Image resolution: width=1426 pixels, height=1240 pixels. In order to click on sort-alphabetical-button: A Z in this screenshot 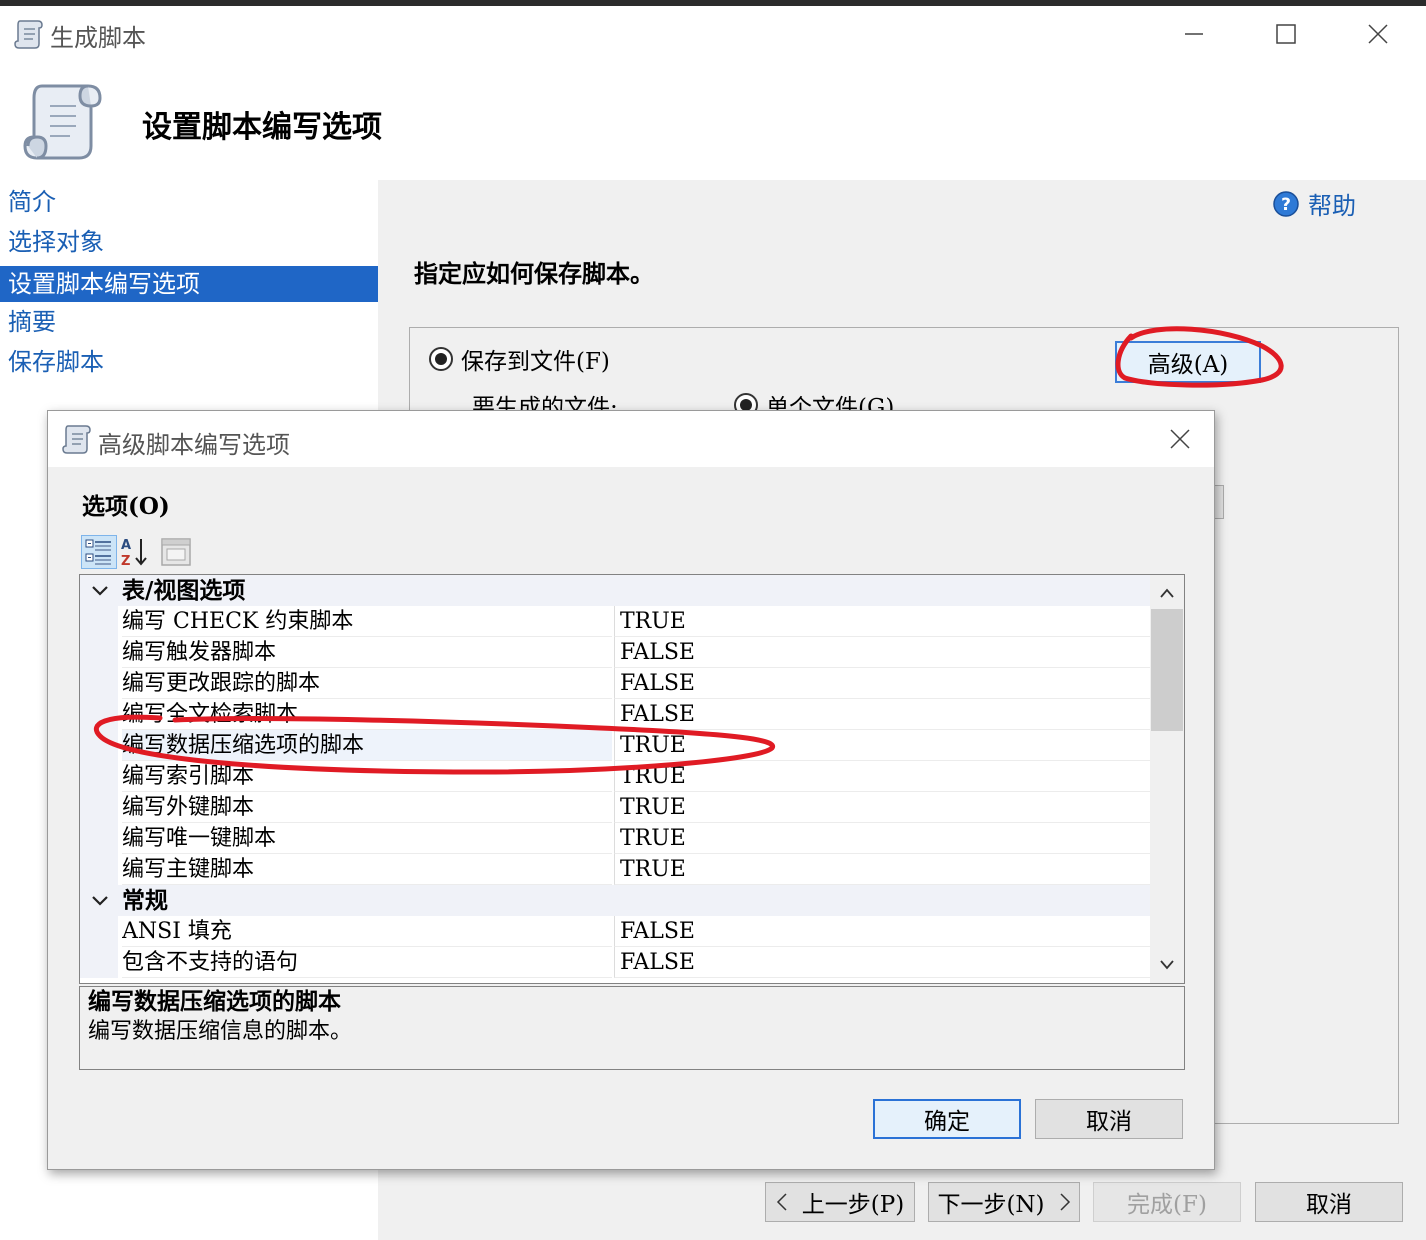, I will do `click(135, 552)`.